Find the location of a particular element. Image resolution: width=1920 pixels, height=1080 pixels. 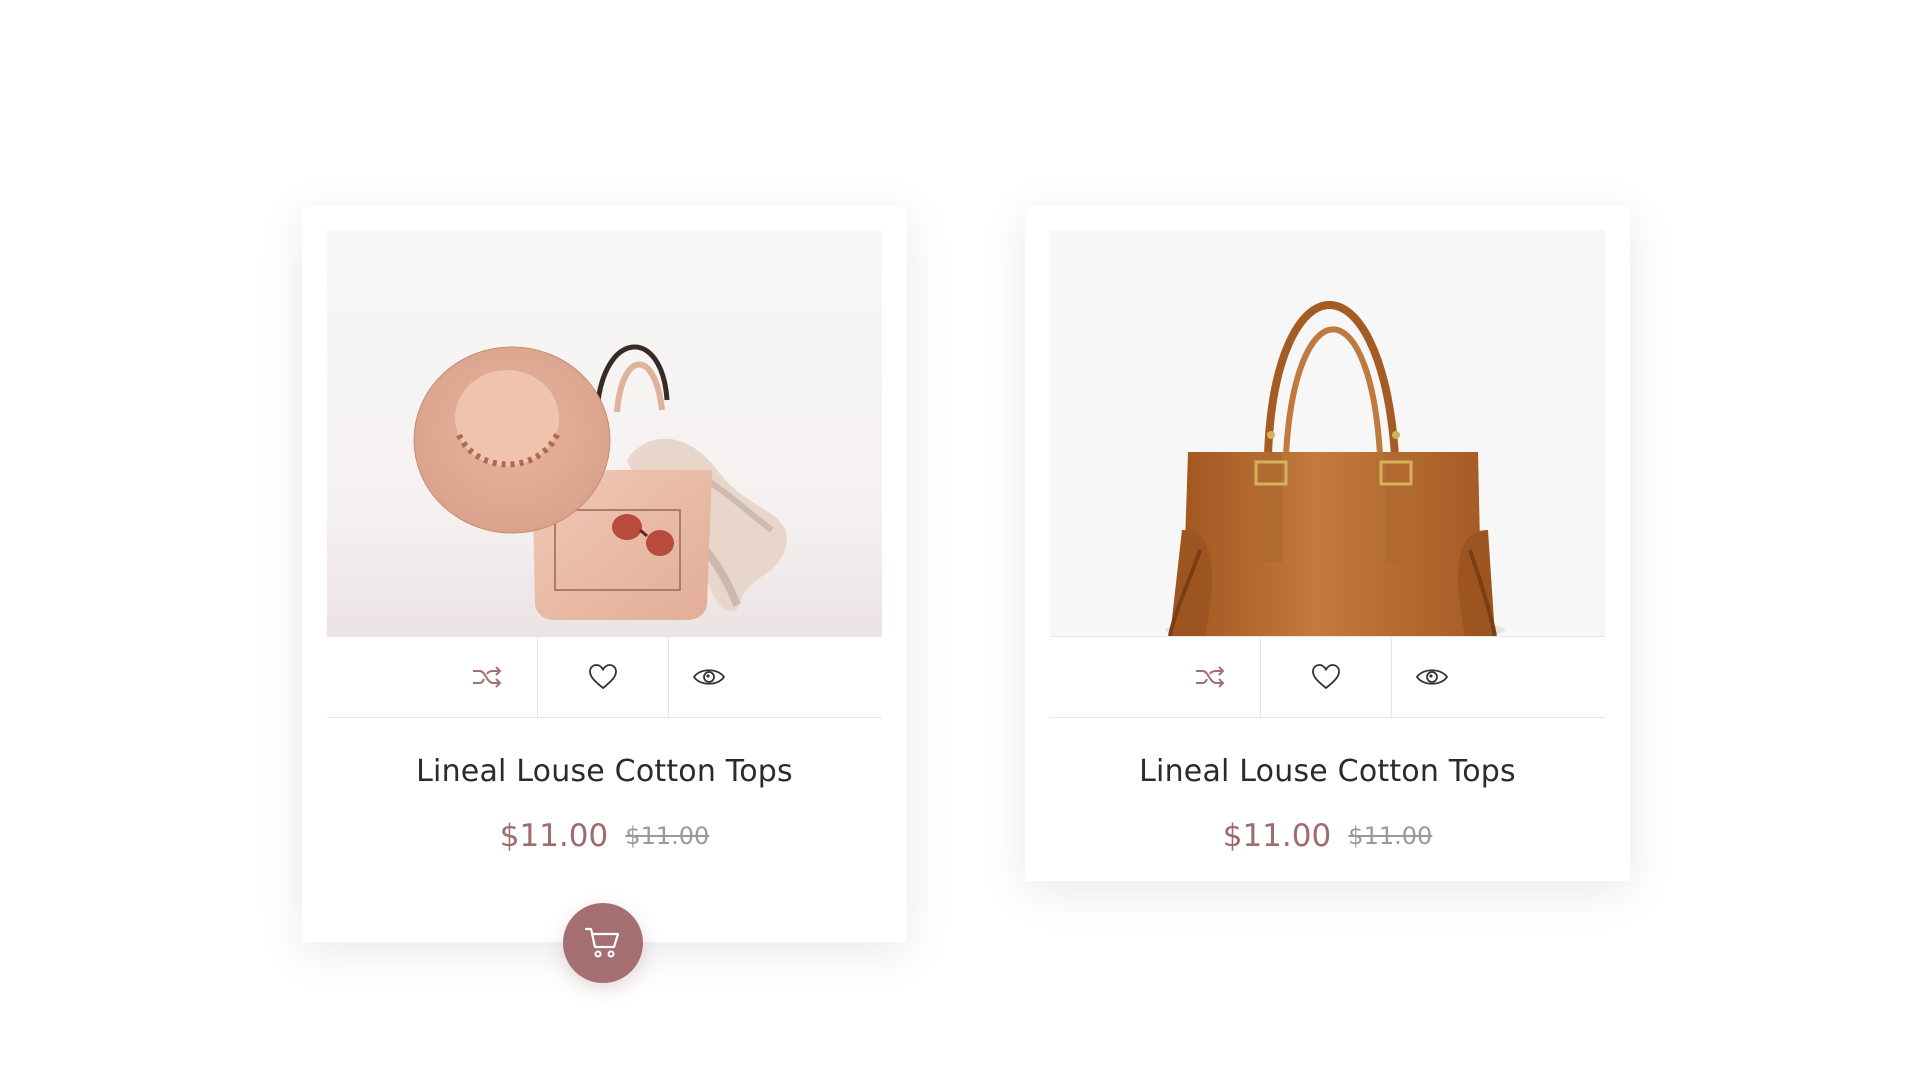

hat-bag-image is located at coordinates (600, 482).